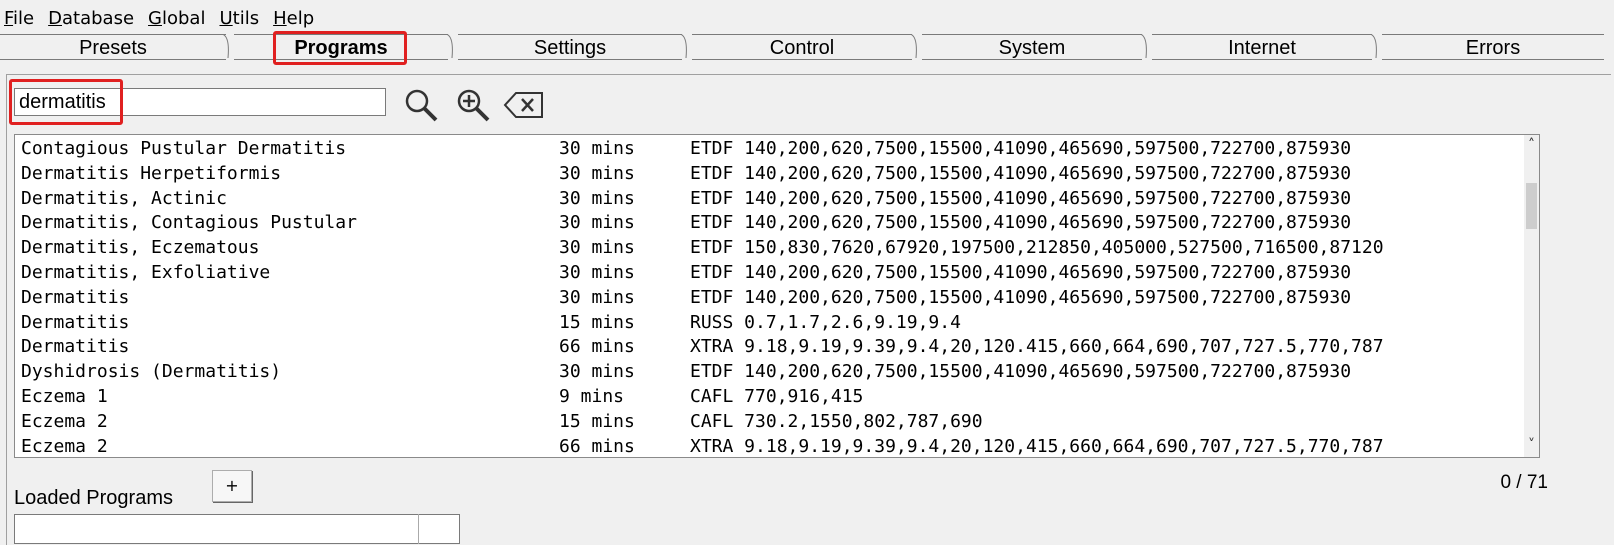 The width and height of the screenshot is (1614, 545). I want to click on loaded-programs-label: Loaded Programs, so click(93, 498).